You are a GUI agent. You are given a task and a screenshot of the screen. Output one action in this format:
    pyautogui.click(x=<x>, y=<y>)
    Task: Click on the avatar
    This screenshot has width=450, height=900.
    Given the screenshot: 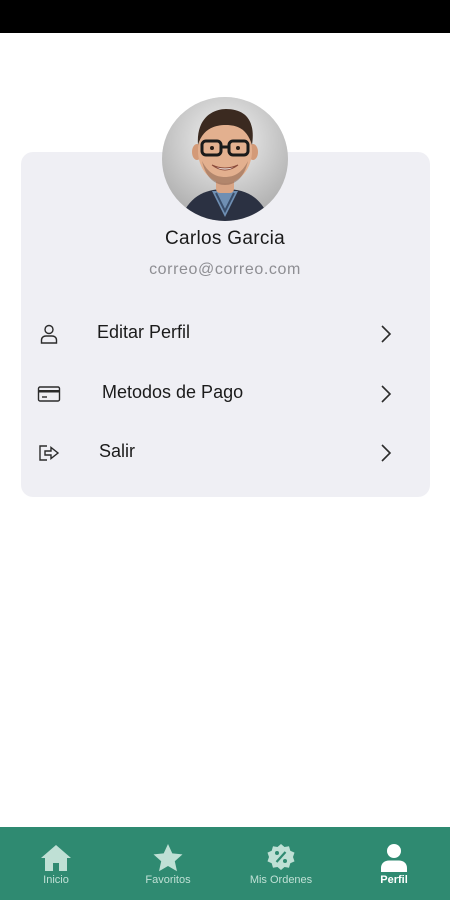 What is the action you would take?
    pyautogui.click(x=225, y=159)
    